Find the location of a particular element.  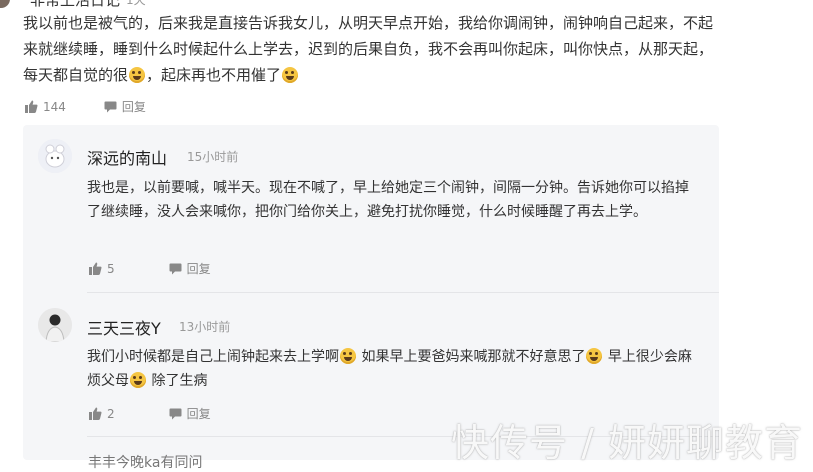

like-count: 144 is located at coordinates (54, 106).